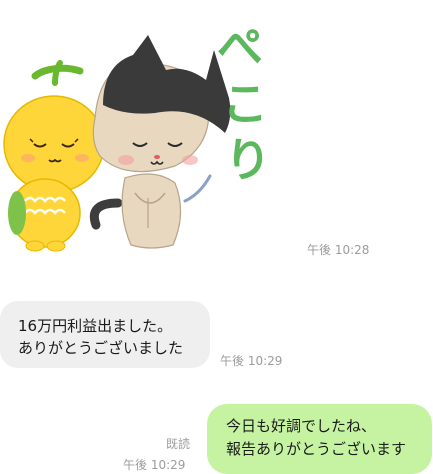 This screenshot has width=433, height=474. What do you see at coordinates (101, 348) in the screenshot?
I see `incoming-message-line-2: ありがとうございました` at bounding box center [101, 348].